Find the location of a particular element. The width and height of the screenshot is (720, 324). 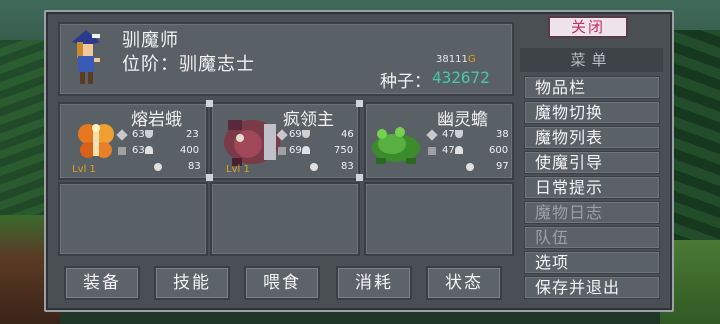

tamer-name: 驯魔师 is located at coordinates (150, 40).